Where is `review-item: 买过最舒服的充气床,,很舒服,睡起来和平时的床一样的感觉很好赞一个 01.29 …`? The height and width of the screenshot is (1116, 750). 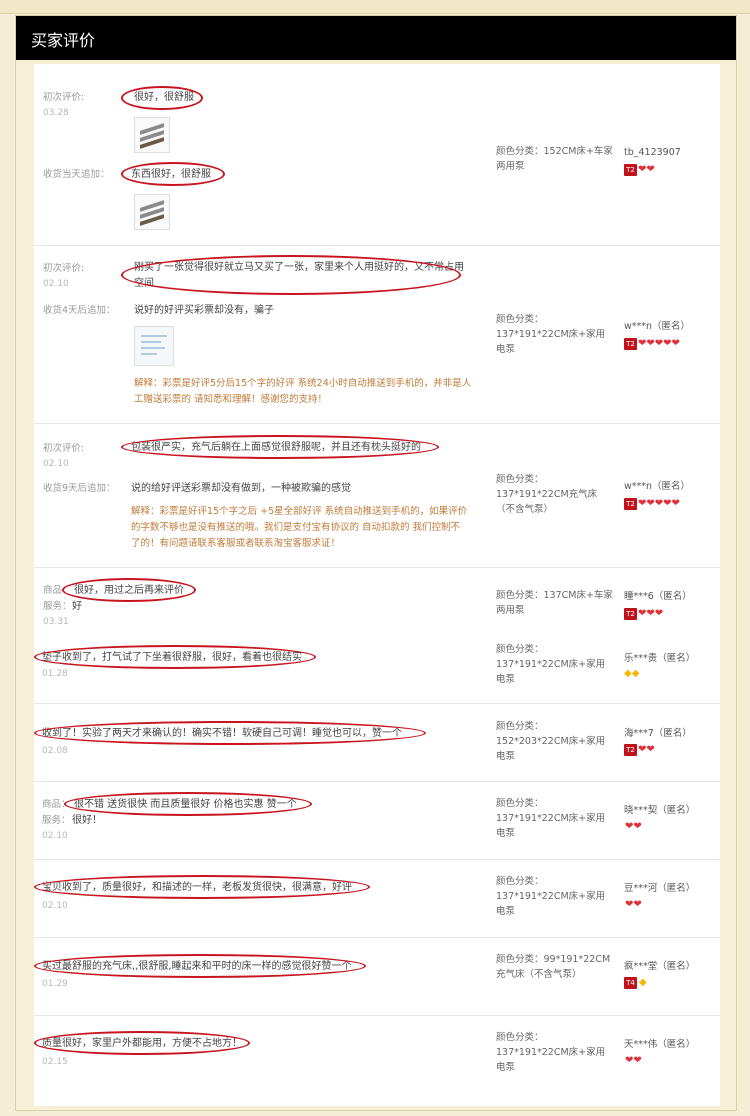 review-item: 买过最舒服的充气床,,很舒服,睡起来和平时的床一样的感觉很好赞一个 01.29 … is located at coordinates (377, 977).